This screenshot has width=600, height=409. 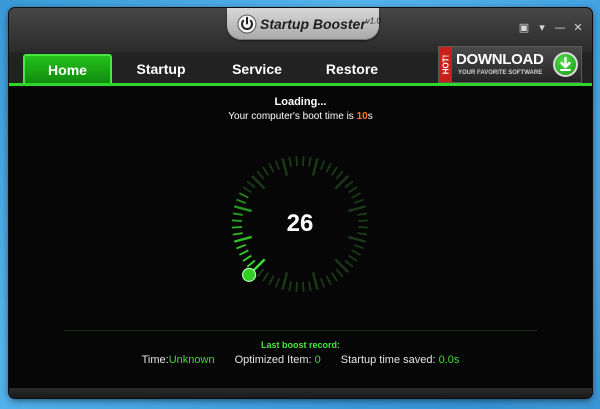 What do you see at coordinates (362, 116) in the screenshot?
I see `boot-time-value: 10` at bounding box center [362, 116].